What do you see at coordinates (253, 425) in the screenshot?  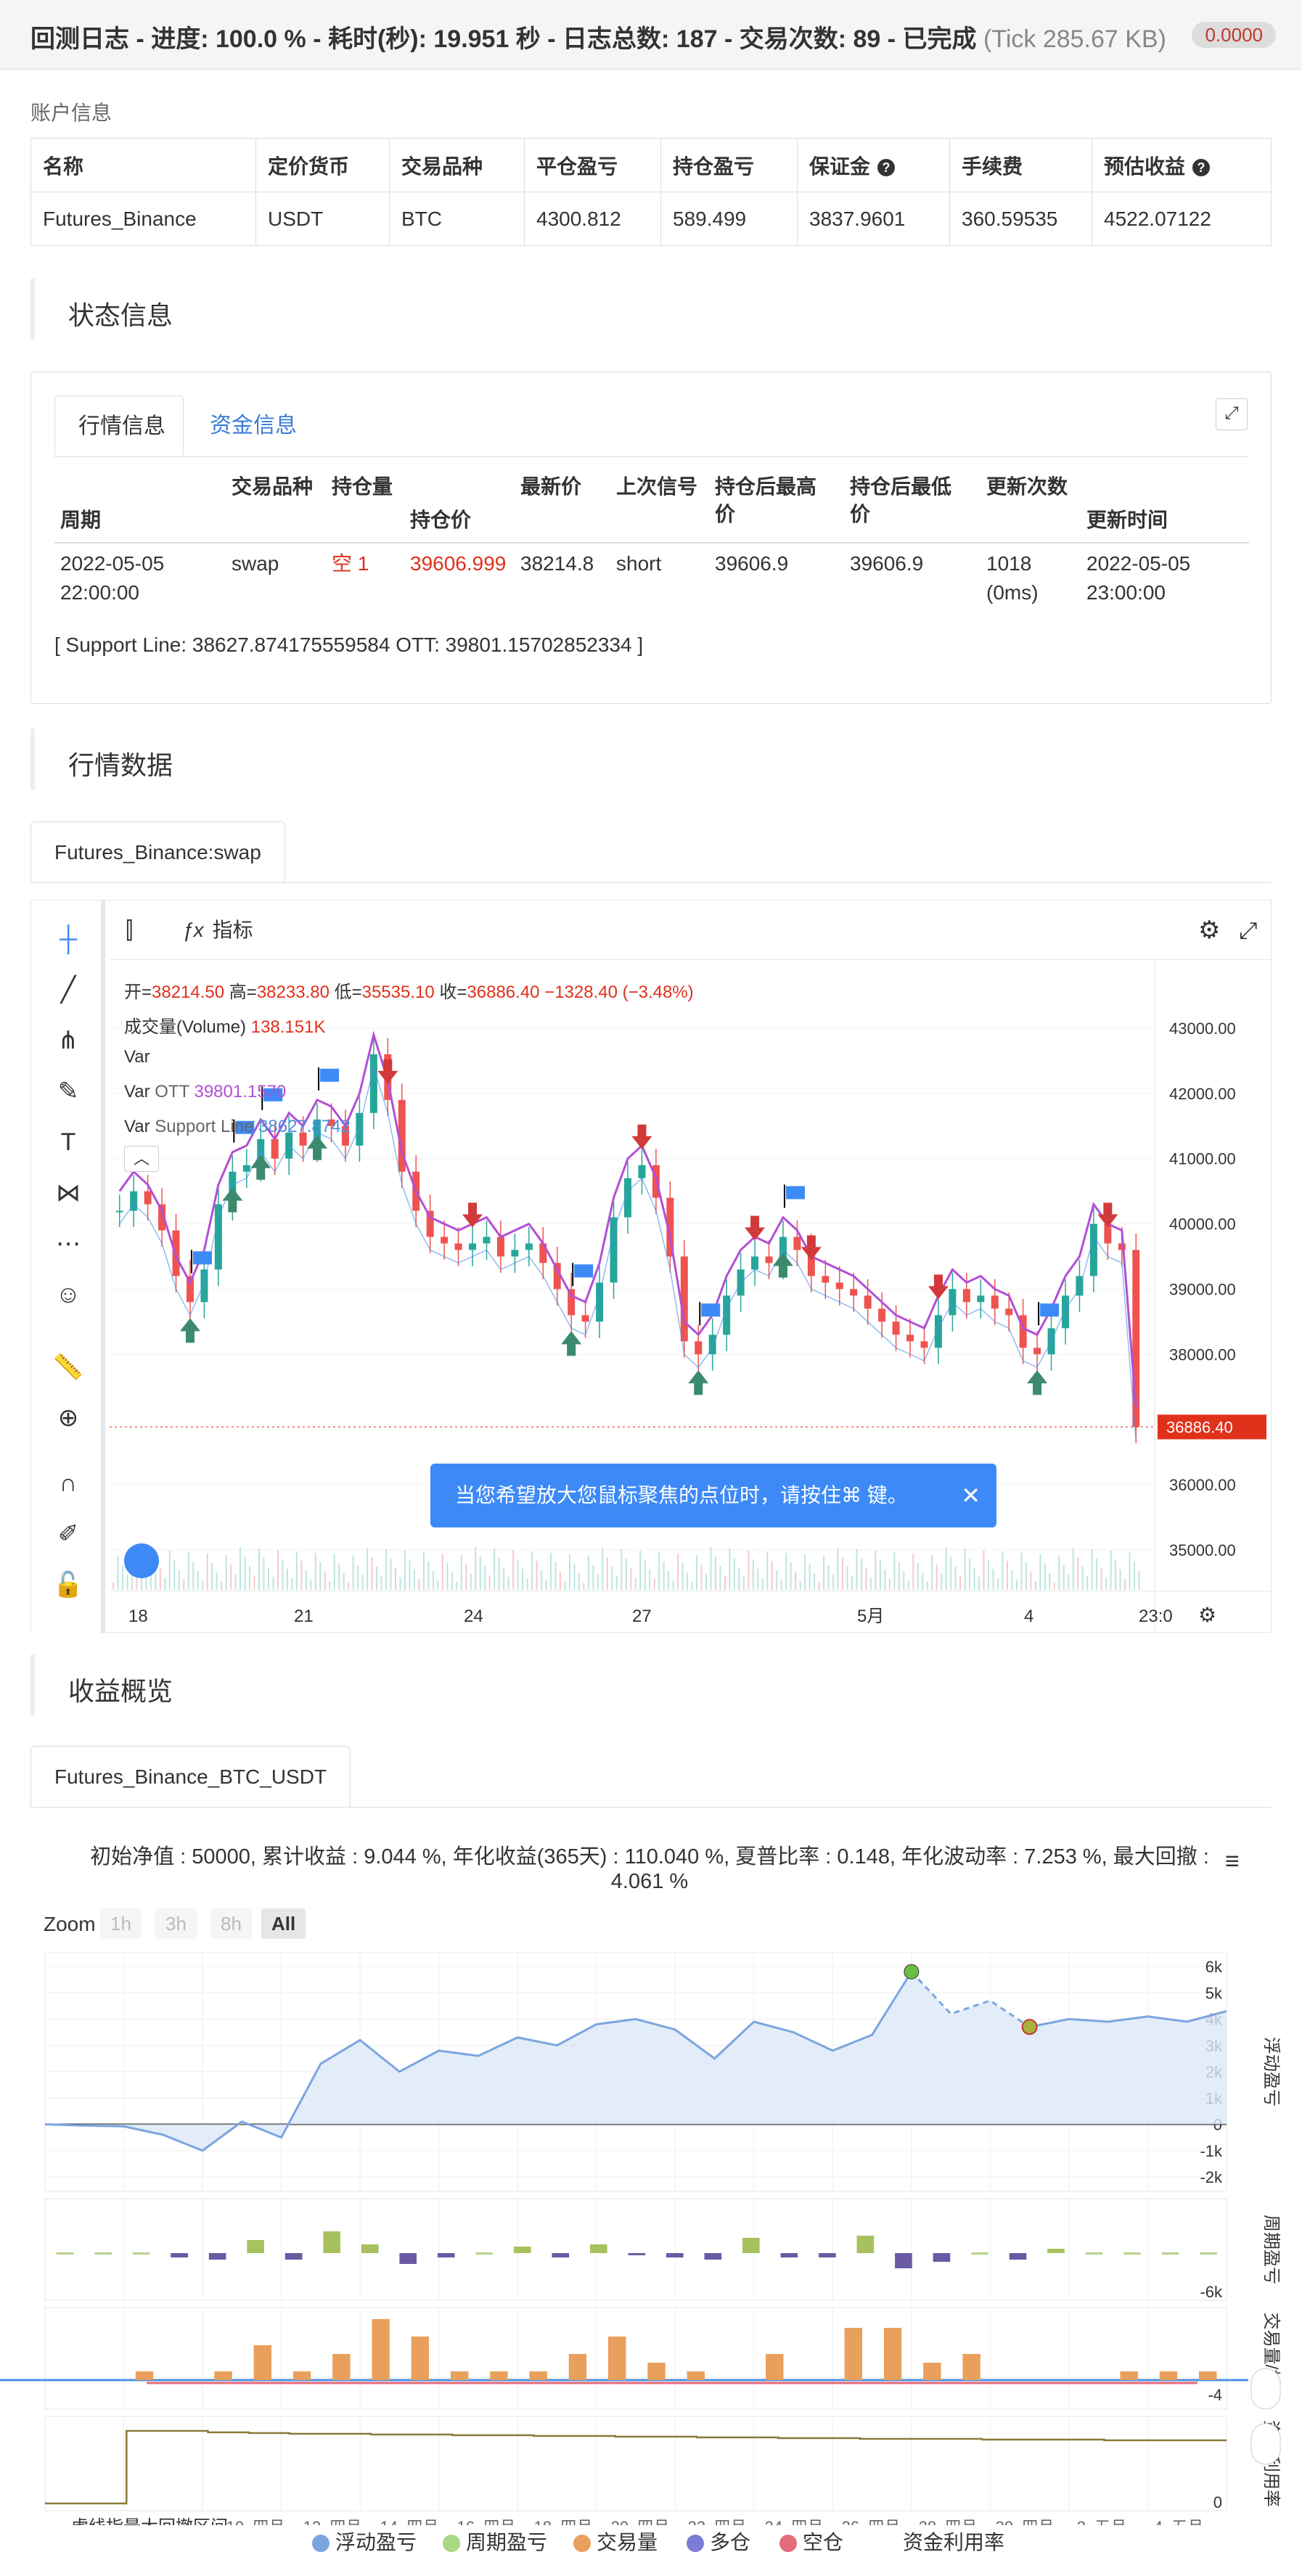 I see `tab-funds-info: 资金信息` at bounding box center [253, 425].